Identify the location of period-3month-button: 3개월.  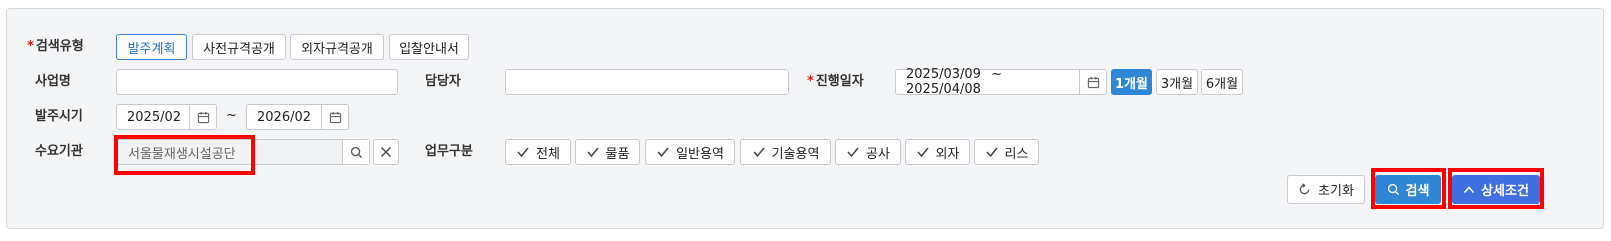
(1177, 82).